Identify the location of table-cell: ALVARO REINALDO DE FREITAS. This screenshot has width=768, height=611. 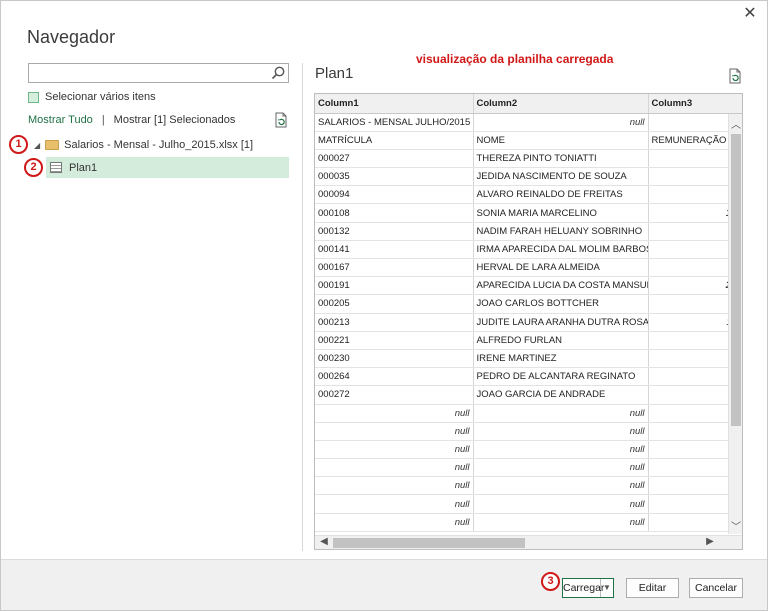
(561, 195).